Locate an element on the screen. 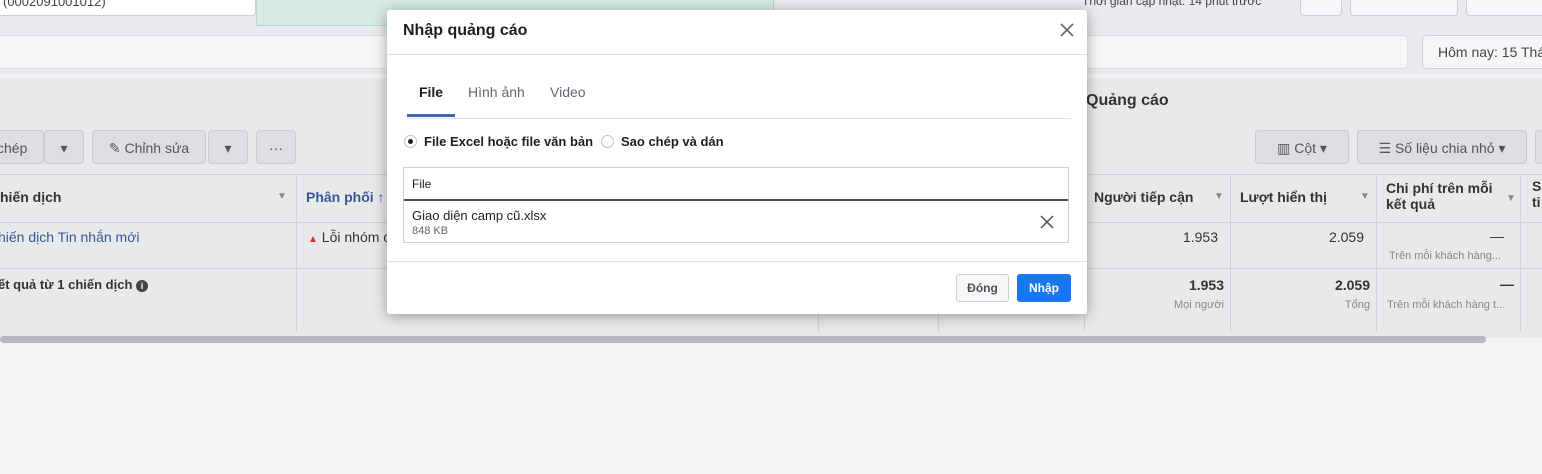 This screenshot has height=474, width=1542. option-label: Sao chép và dán is located at coordinates (672, 141).